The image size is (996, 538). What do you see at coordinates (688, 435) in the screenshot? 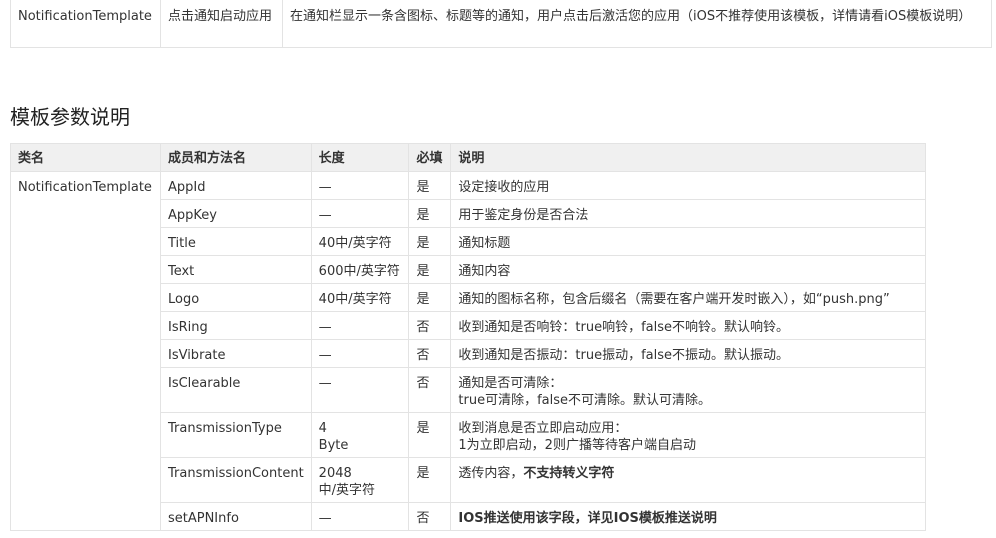
I see `description-cell: 收到消息是否立即启动应用： 1为立即启动，2则广播等待客户端自启动` at bounding box center [688, 435].